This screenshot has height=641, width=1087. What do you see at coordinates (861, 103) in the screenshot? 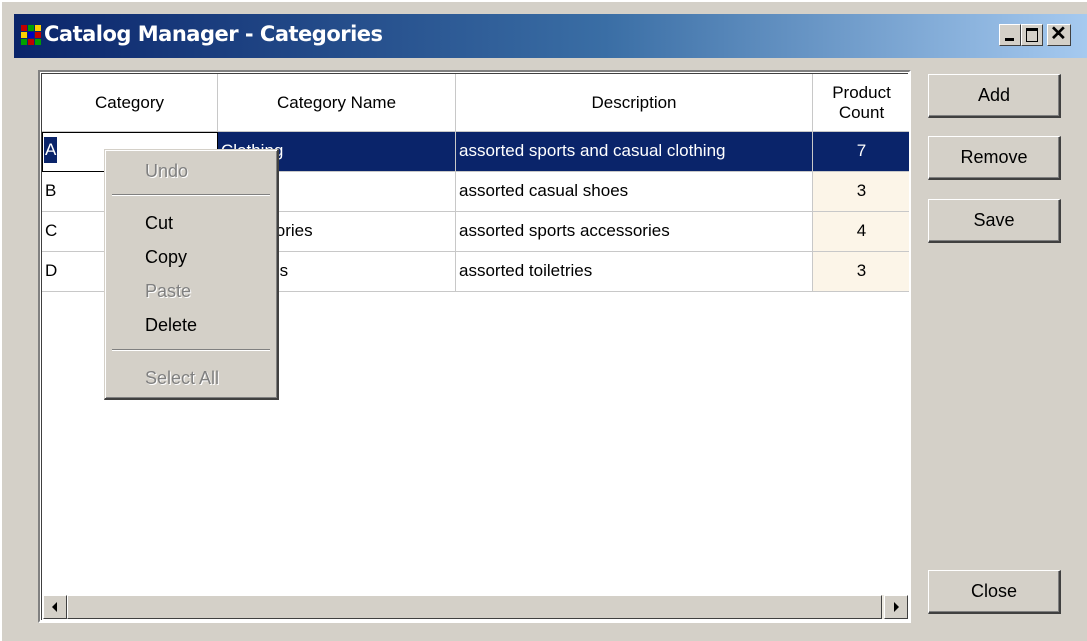
I see `column-header-product-count: Product Count` at bounding box center [861, 103].